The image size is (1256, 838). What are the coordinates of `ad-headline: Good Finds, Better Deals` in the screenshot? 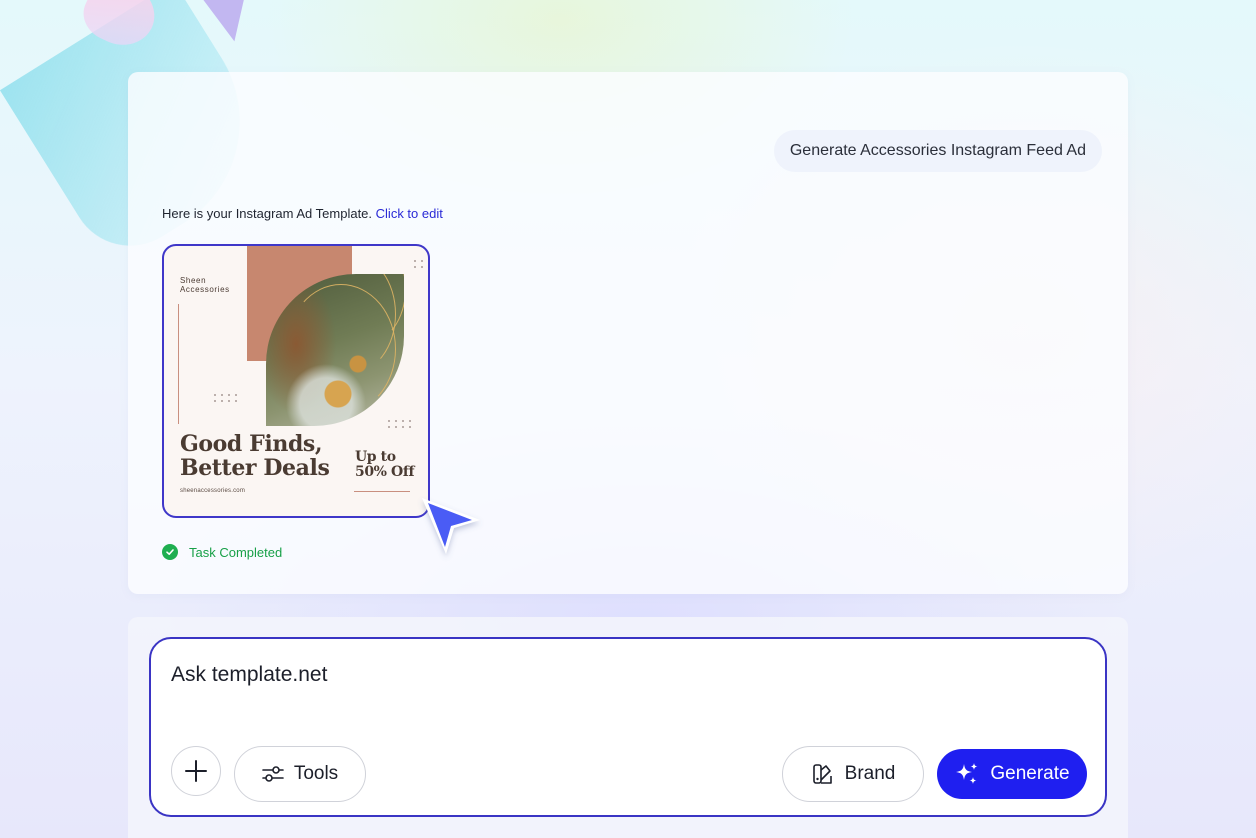 It's located at (255, 456).